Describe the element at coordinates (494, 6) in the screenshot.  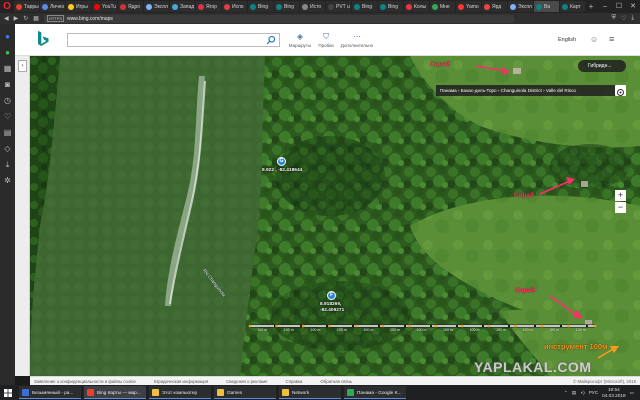
I see `browser-tab: Ярд` at that location.